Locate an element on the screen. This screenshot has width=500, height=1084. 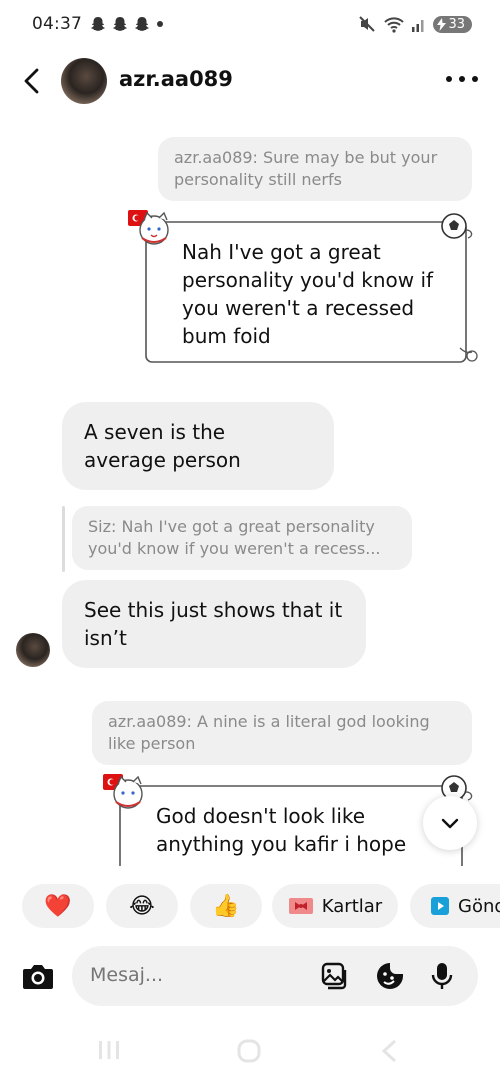
send-label: Gönd is located at coordinates (479, 906).